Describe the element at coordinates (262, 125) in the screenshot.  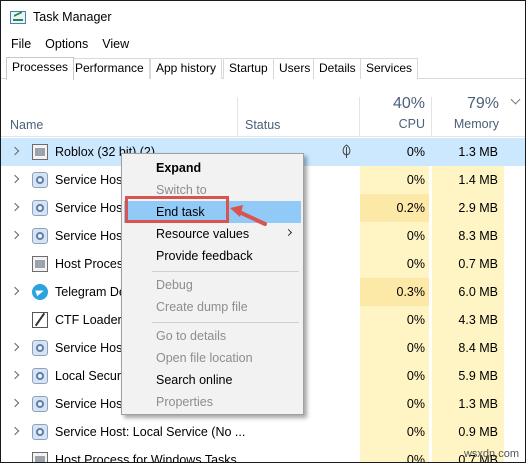
I see `column-status: Status` at that location.